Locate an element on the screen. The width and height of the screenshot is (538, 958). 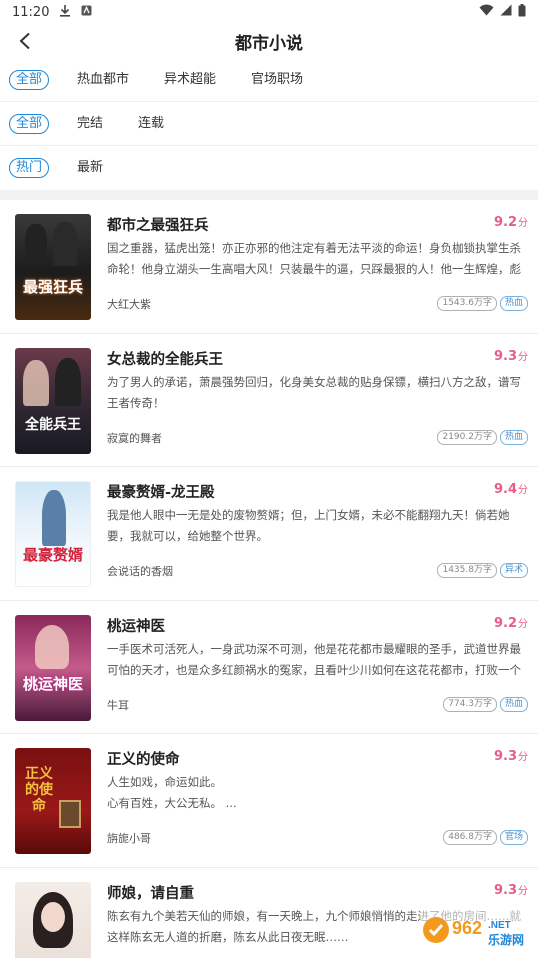
site-logo-icon: 962 .NET 乐游网 is located at coordinates (476, 930).